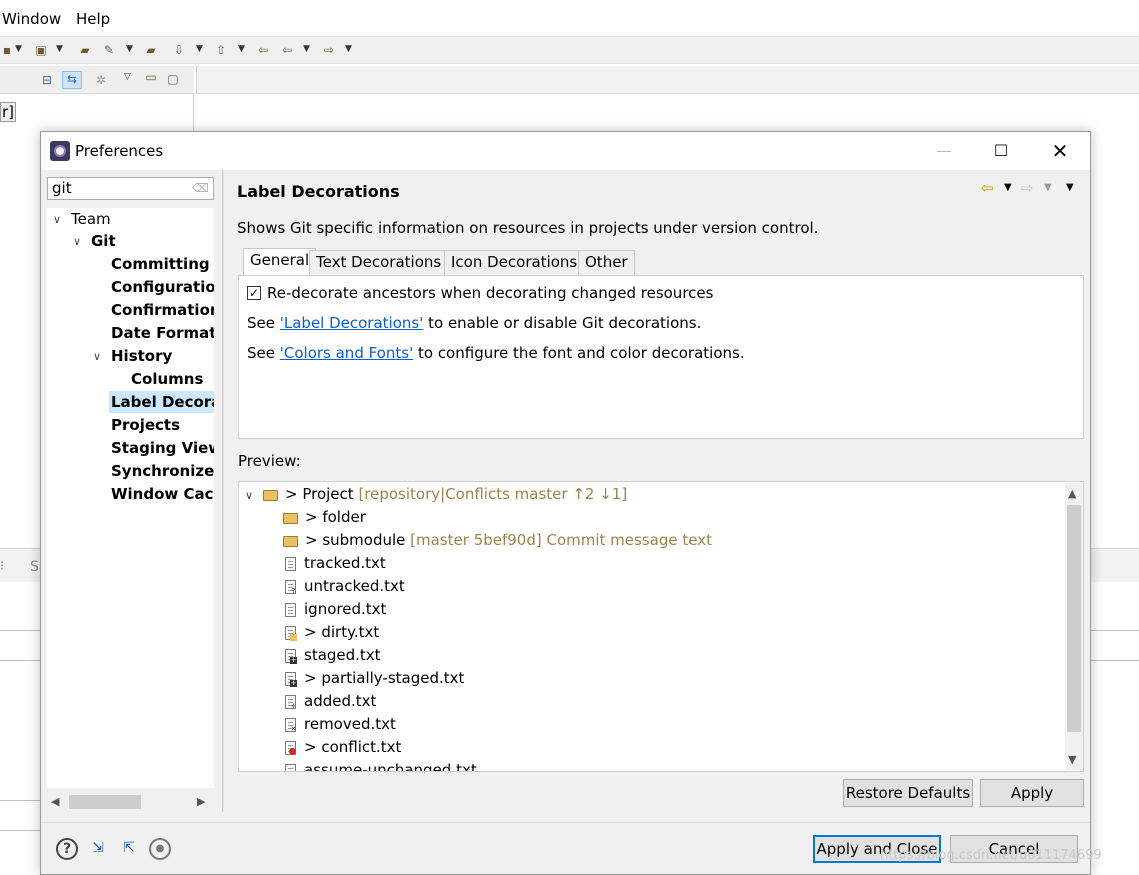 Image resolution: width=1139 pixels, height=875 pixels. What do you see at coordinates (342, 655) in the screenshot?
I see `item-name: staged.txt` at bounding box center [342, 655].